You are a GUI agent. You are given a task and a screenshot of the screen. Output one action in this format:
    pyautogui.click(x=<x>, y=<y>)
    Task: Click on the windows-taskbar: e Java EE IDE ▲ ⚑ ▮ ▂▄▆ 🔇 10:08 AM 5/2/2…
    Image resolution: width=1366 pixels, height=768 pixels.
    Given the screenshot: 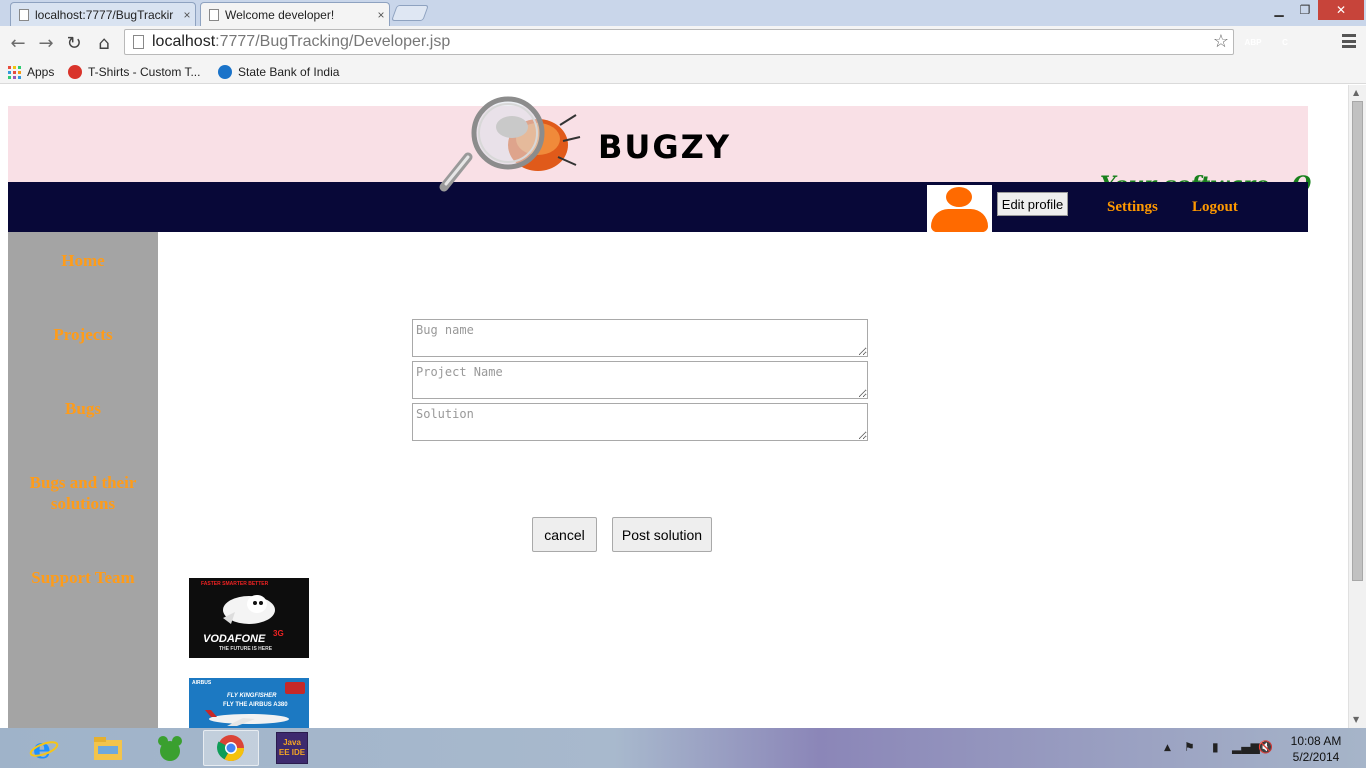 What is the action you would take?
    pyautogui.click(x=683, y=748)
    